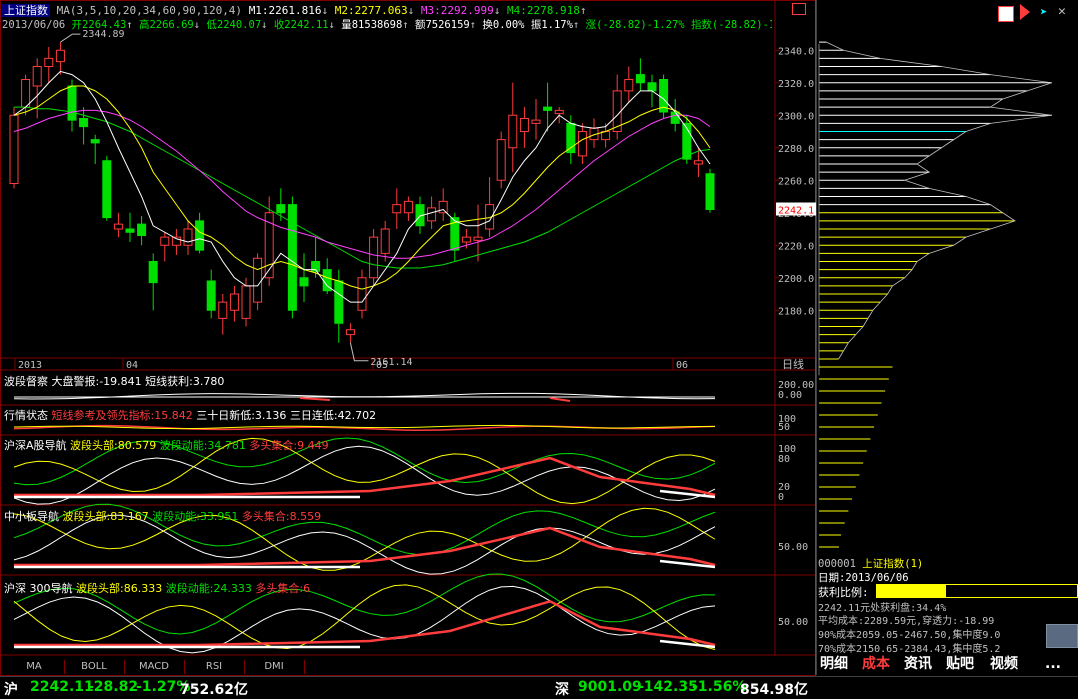 The width and height of the screenshot is (1078, 699). What do you see at coordinates (796, 116) in the screenshot?
I see `y-tick-label: 2300.0` at bounding box center [796, 116].